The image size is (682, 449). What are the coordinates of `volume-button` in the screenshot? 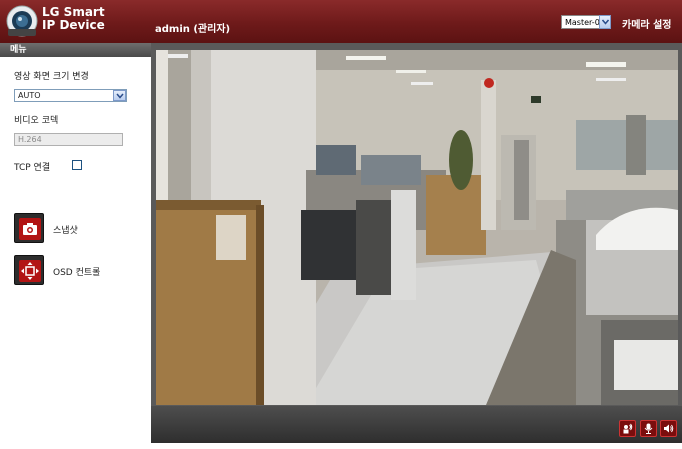 It's located at (668, 428).